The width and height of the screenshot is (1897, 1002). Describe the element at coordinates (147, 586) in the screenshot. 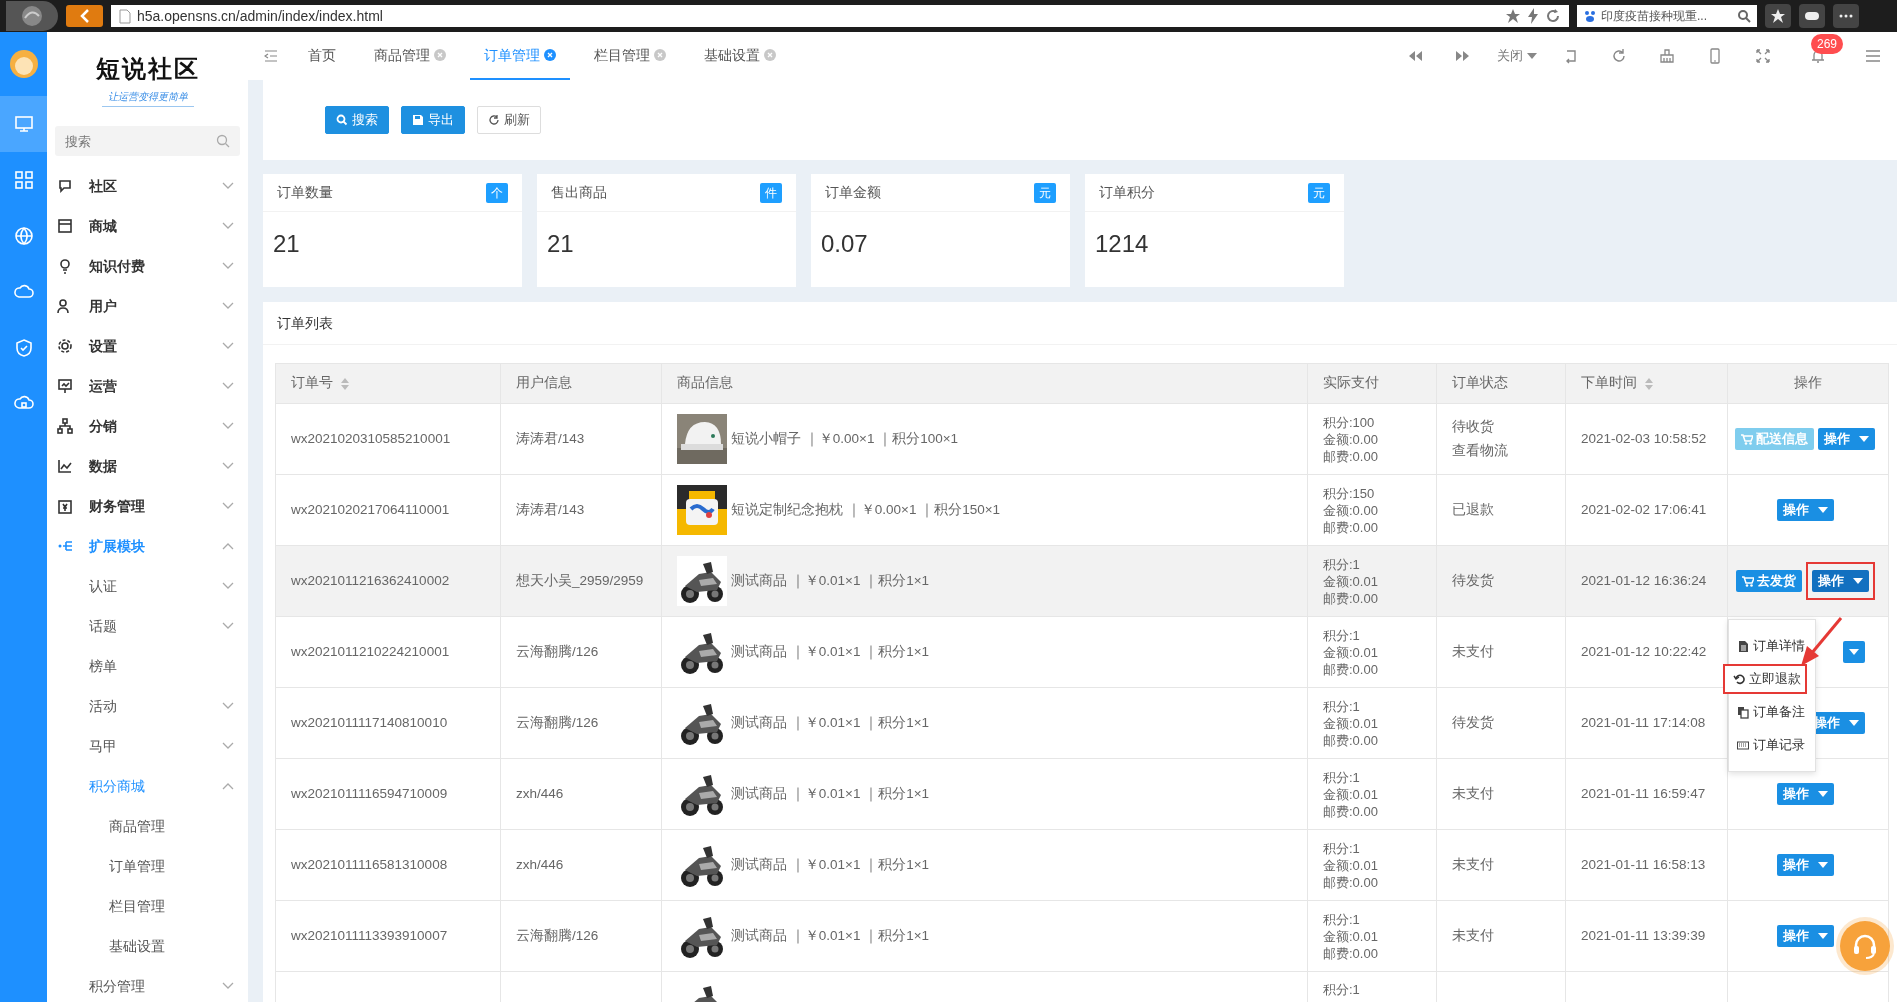

I see `sidebar-item: 认证` at that location.